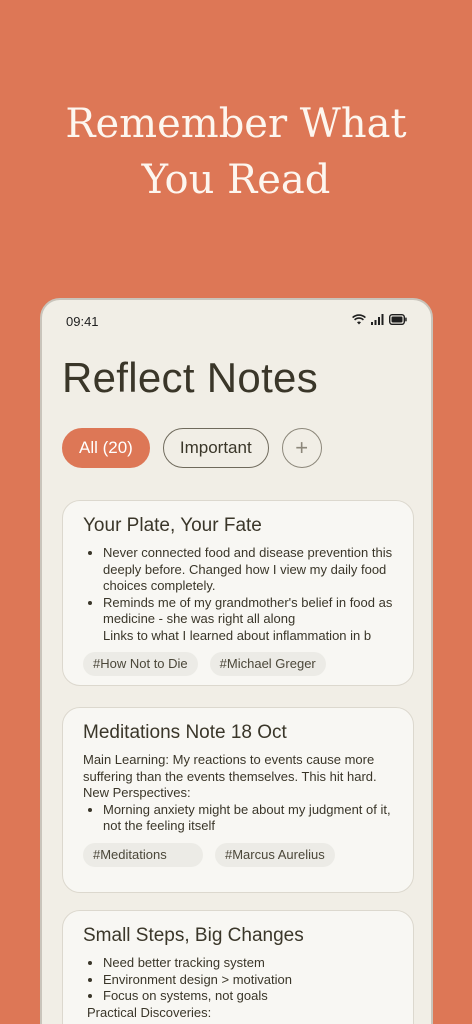  Describe the element at coordinates (236, 152) in the screenshot. I see `headline: Remember What You Read` at that location.